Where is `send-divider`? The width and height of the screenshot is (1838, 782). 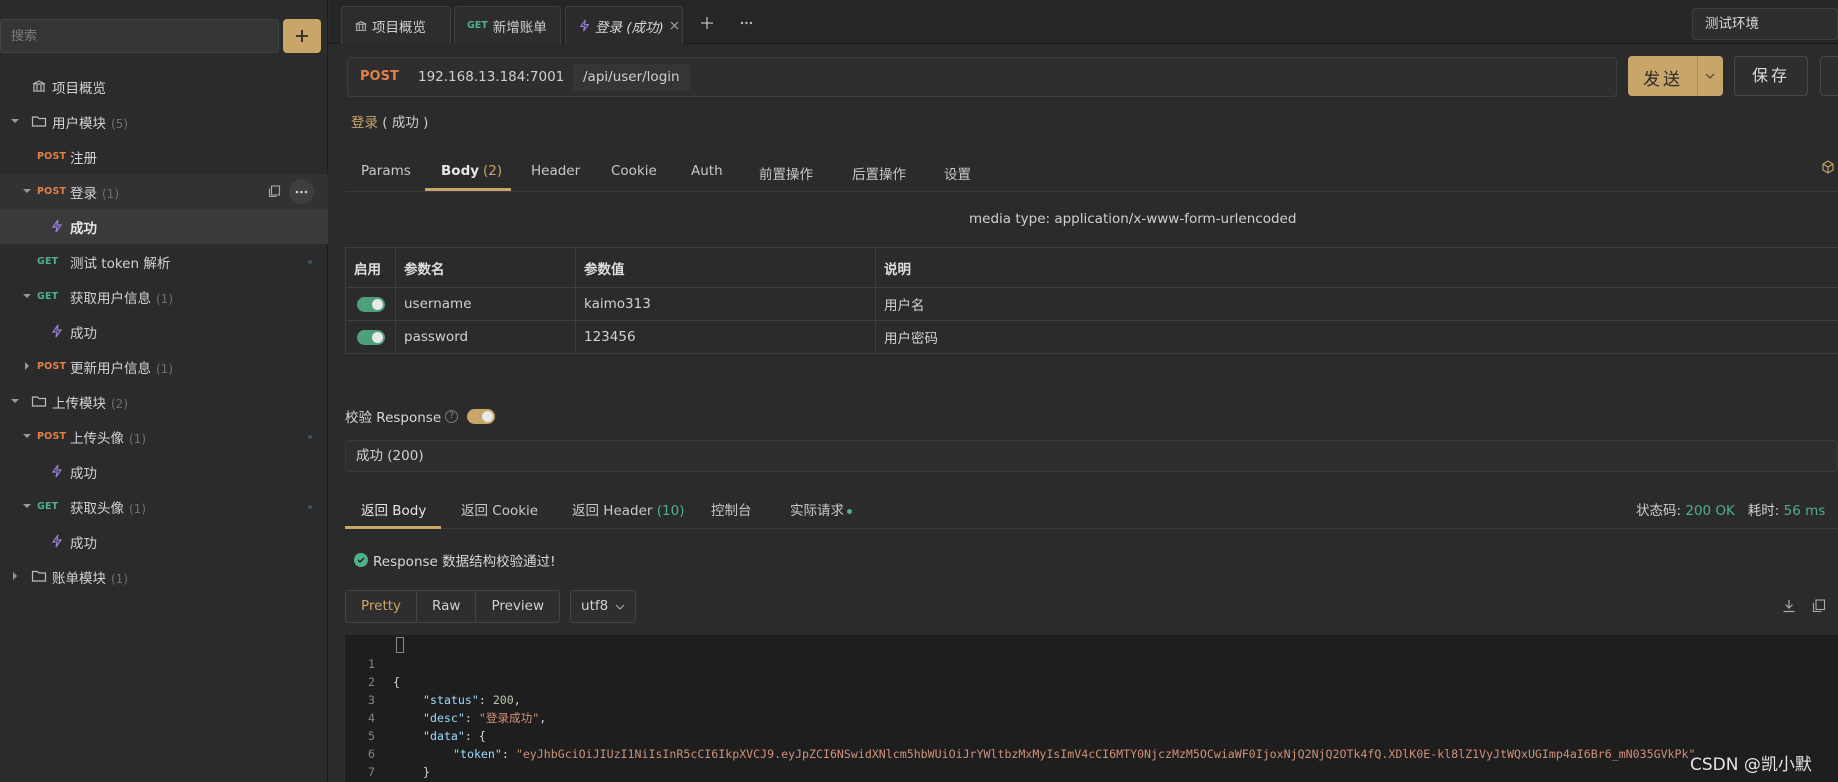
send-divider is located at coordinates (1697, 76).